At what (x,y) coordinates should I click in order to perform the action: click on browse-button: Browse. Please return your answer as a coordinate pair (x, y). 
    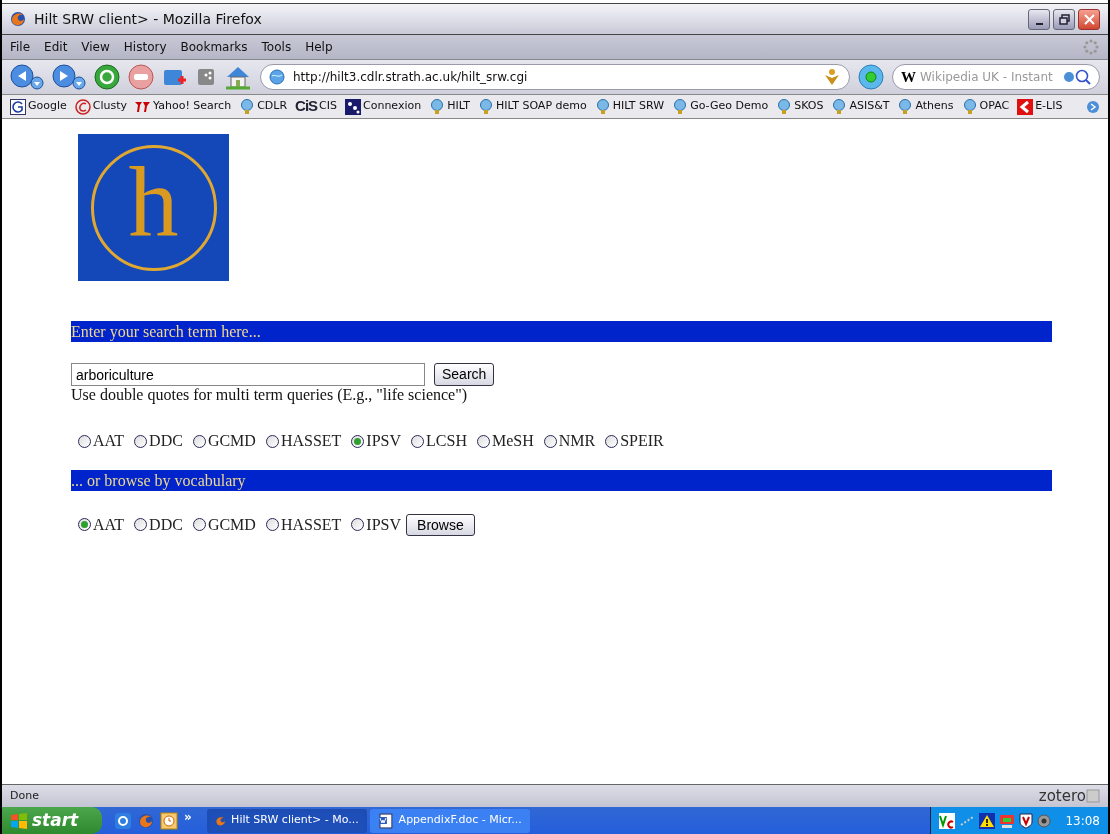
    Looking at the image, I should click on (440, 524).